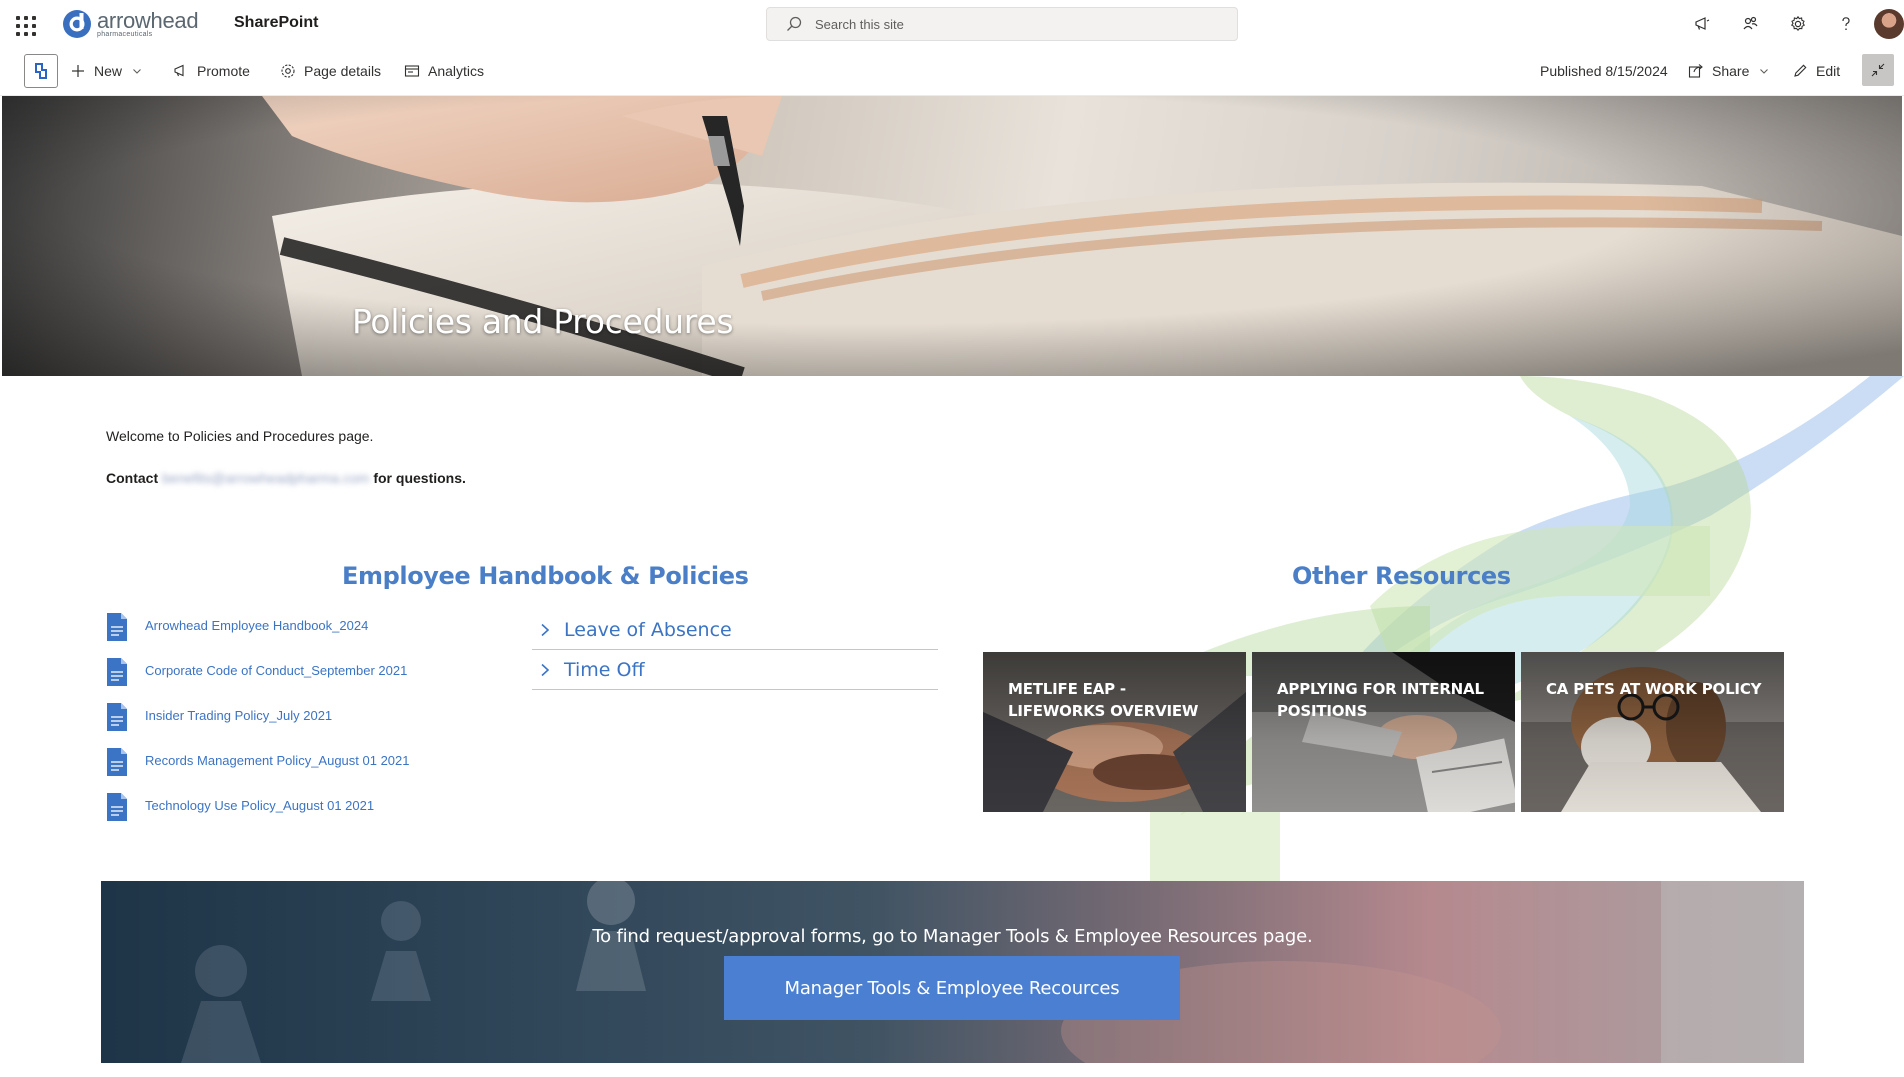  I want to click on page-details-label: Page details, so click(343, 71).